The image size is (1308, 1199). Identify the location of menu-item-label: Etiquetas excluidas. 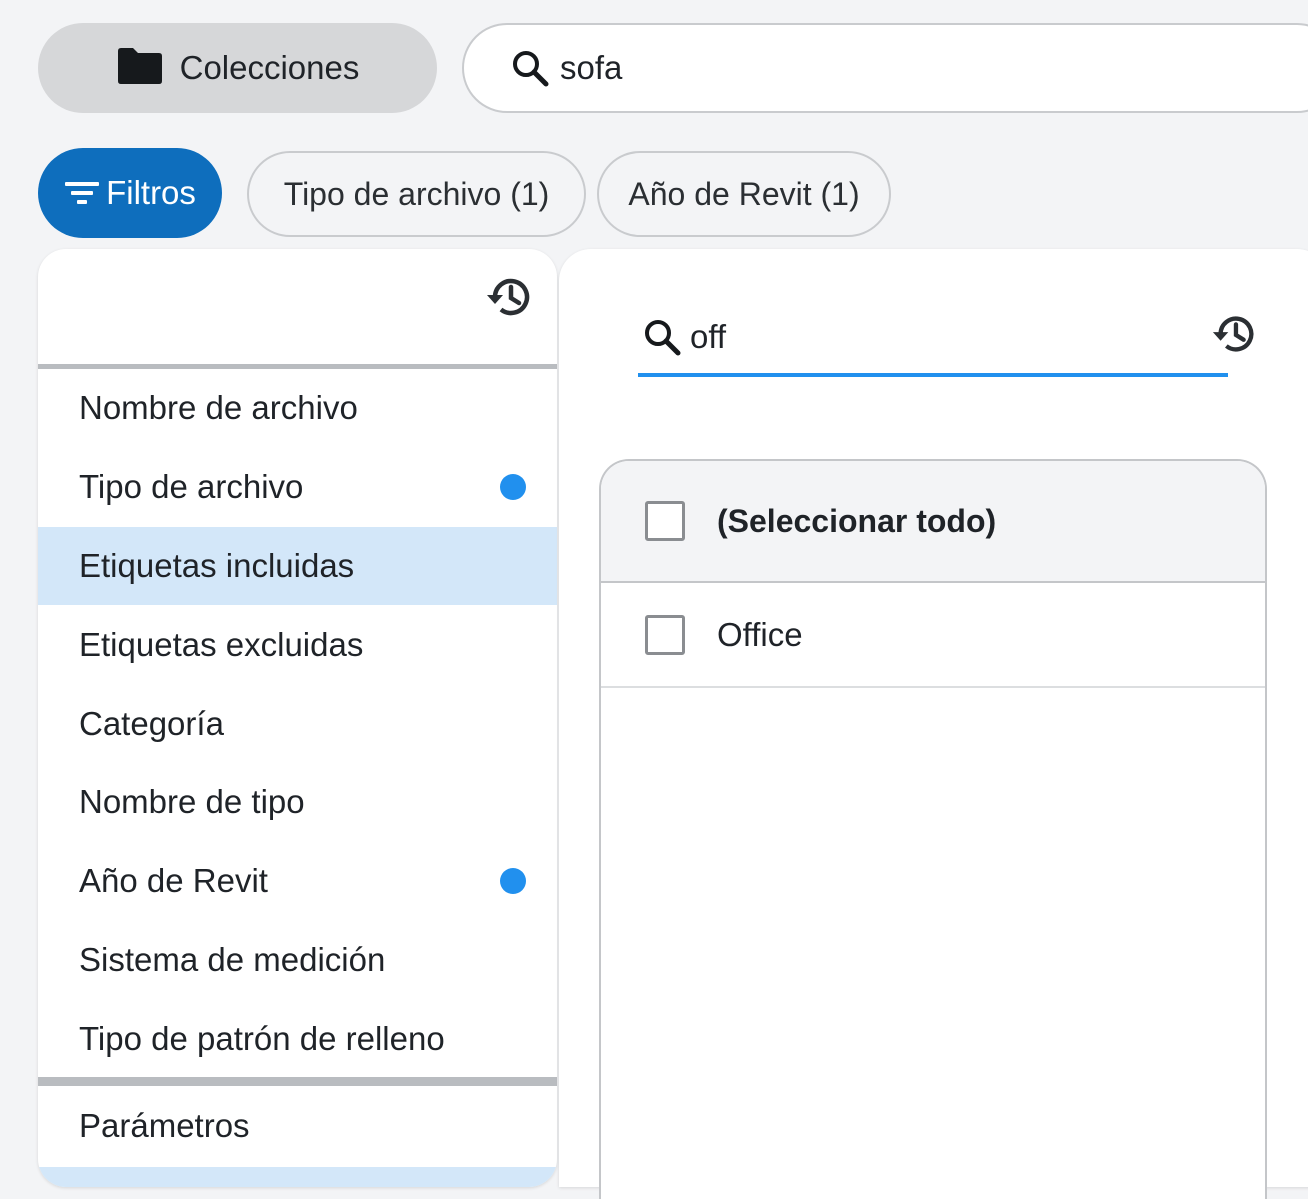
(221, 644).